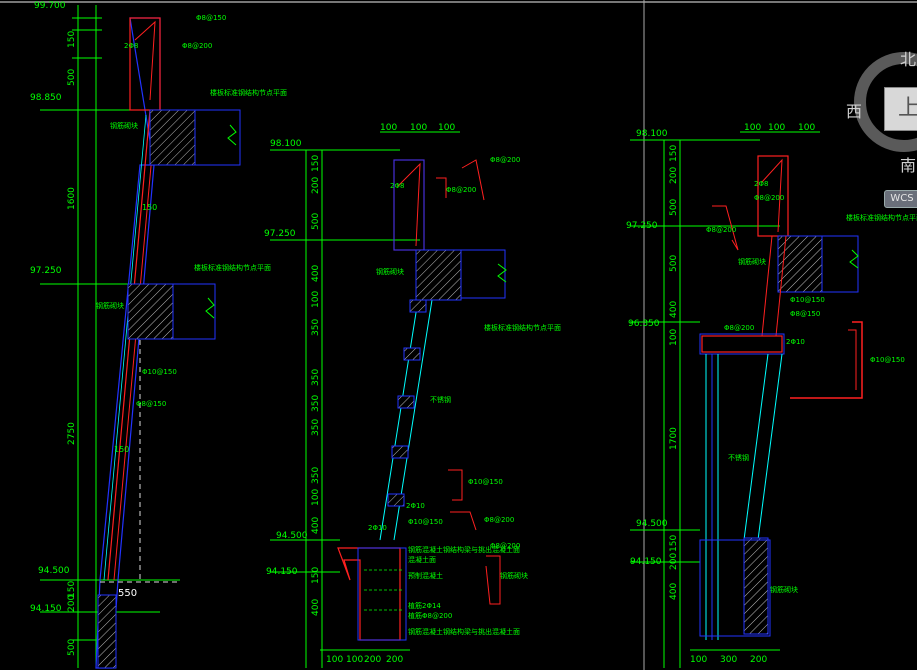 The width and height of the screenshot is (917, 670). Describe the element at coordinates (806, 128) in the screenshot. I see `dim-c-top-3: 100` at that location.